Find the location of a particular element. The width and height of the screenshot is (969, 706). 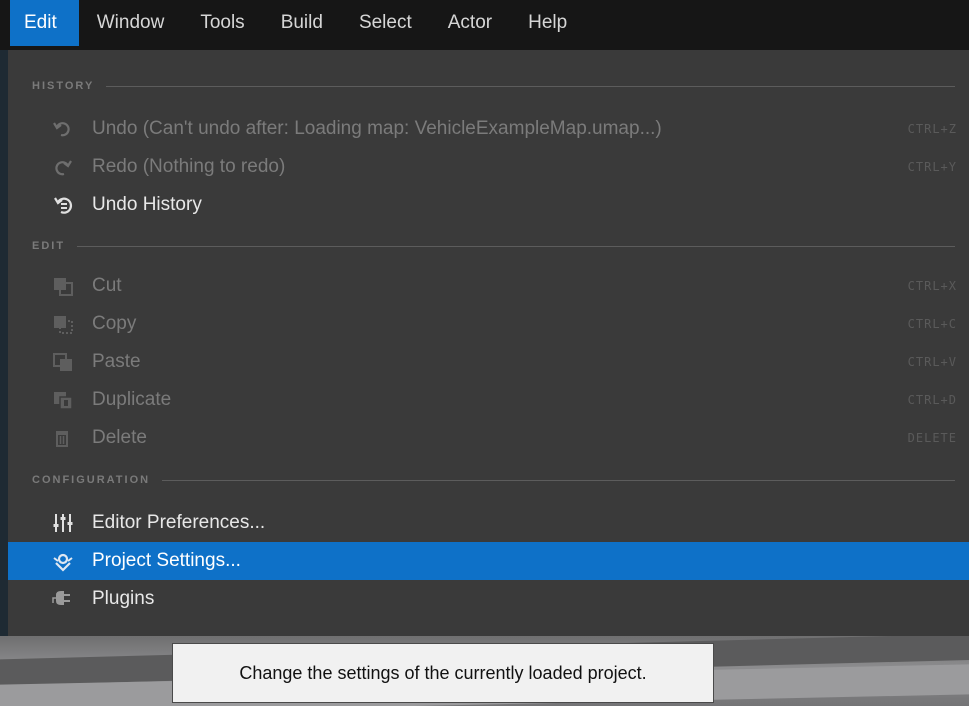

section-edit-heading: EDIT is located at coordinates (49, 246).